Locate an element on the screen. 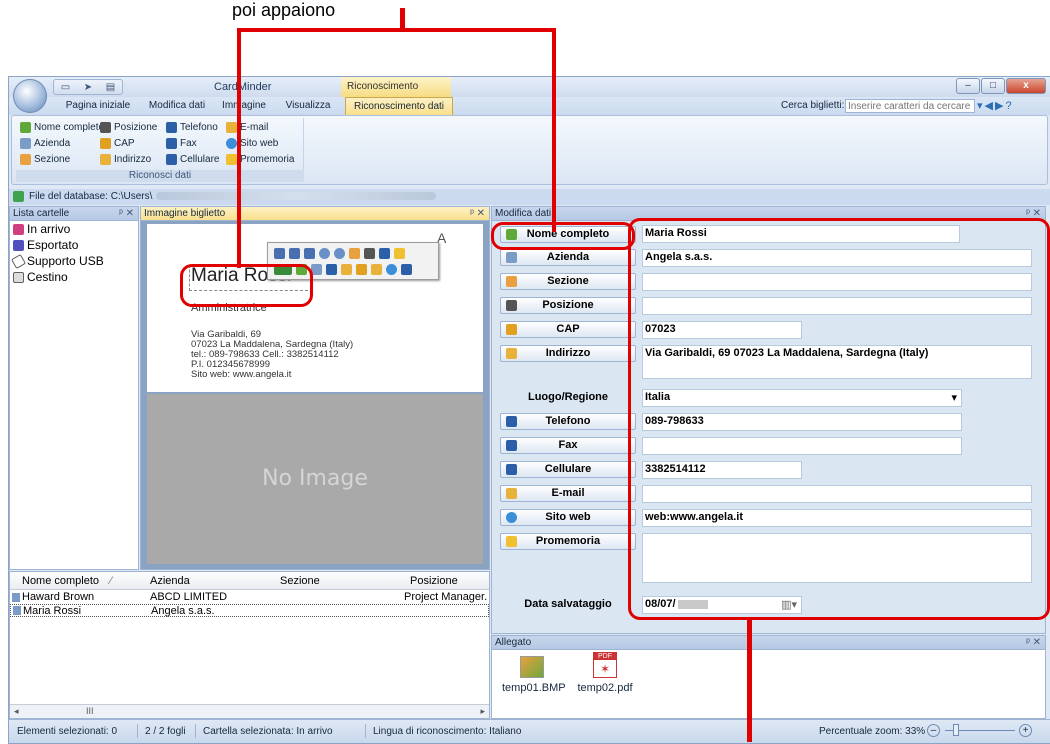  field-button-azienda: Azienda is located at coordinates (568, 257).